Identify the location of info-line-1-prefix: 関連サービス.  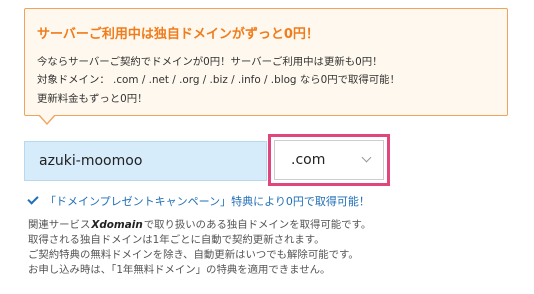
(59, 225).